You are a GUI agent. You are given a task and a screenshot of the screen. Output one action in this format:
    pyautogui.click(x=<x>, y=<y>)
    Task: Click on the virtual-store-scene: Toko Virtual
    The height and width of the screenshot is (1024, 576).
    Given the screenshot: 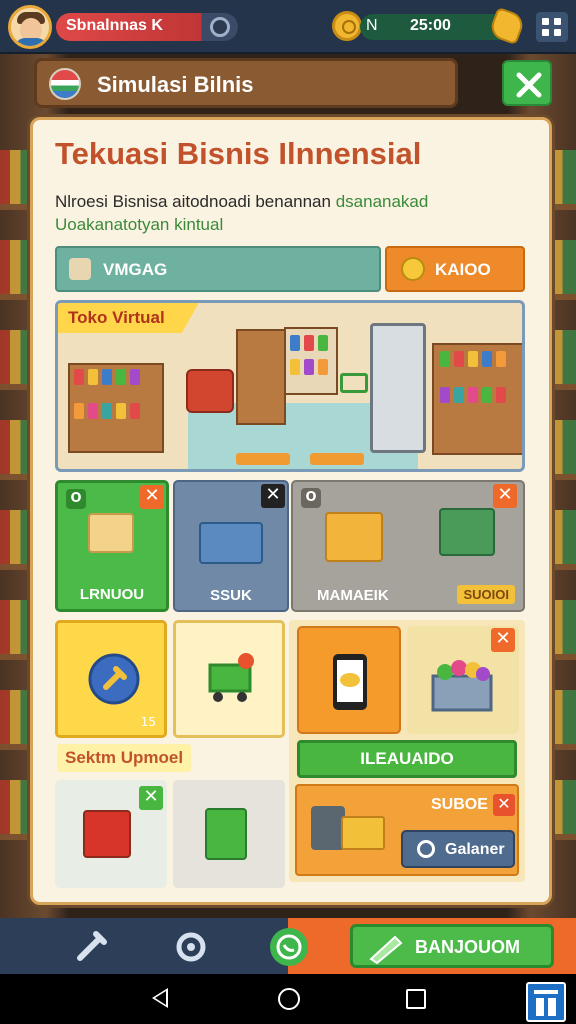 What is the action you would take?
    pyautogui.click(x=290, y=386)
    